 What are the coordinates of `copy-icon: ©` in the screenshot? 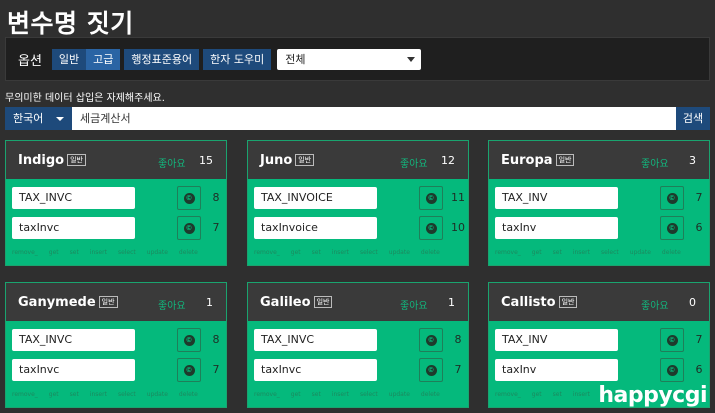 It's located at (672, 198).